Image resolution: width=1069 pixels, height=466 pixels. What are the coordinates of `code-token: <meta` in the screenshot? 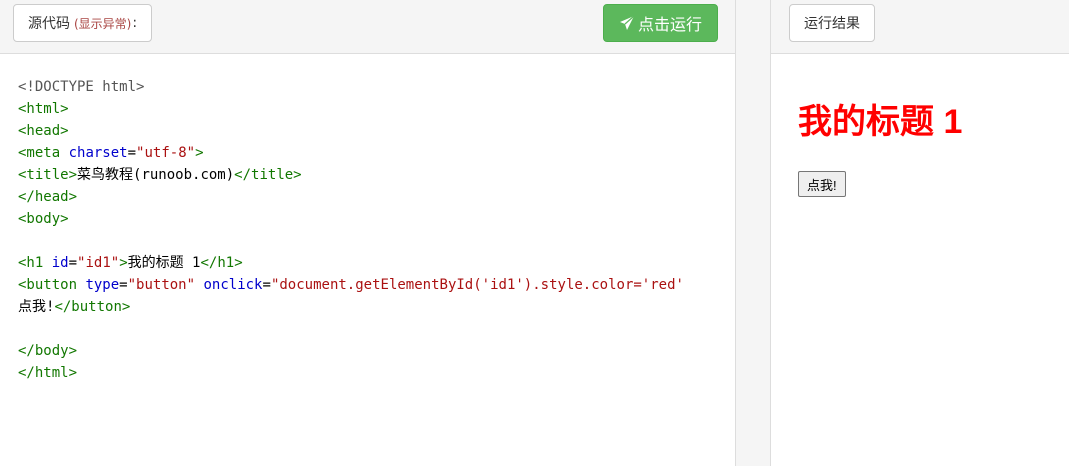 It's located at (39, 153).